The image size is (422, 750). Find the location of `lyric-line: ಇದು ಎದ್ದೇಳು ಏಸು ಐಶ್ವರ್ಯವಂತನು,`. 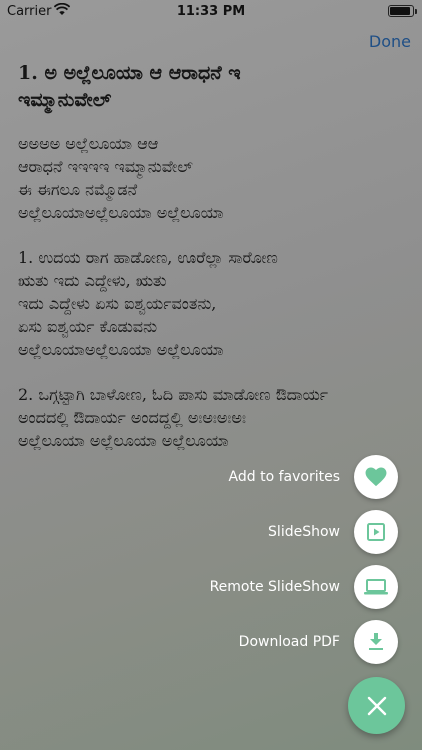

lyric-line: ಇದು ಎದ್ದೇಳು ಏಸು ಐಶ್ವರ್ಯವಂತನು, is located at coordinates (117, 303).